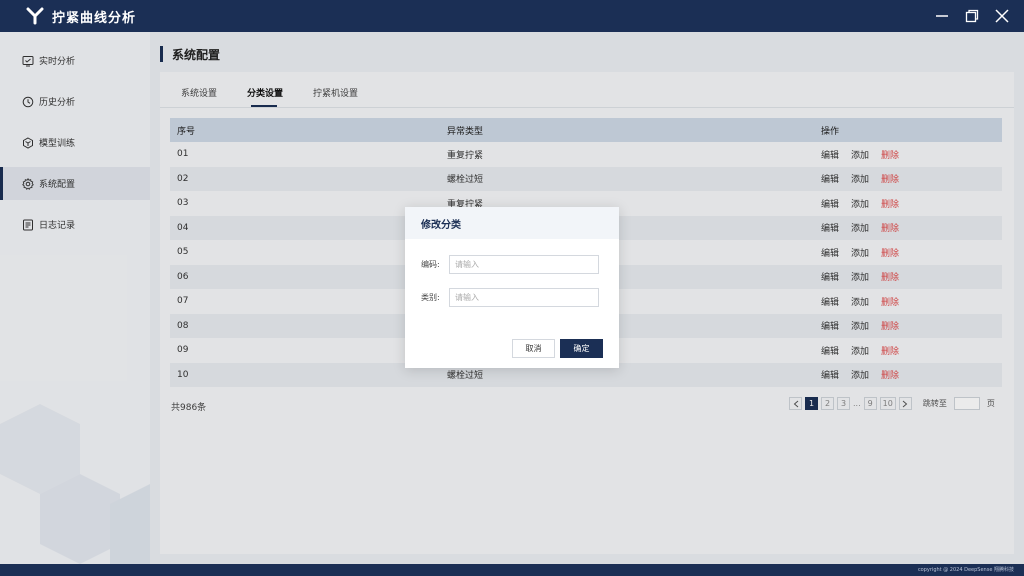 This screenshot has width=1024, height=576. I want to click on code-field-row: 编码:, so click(510, 264).